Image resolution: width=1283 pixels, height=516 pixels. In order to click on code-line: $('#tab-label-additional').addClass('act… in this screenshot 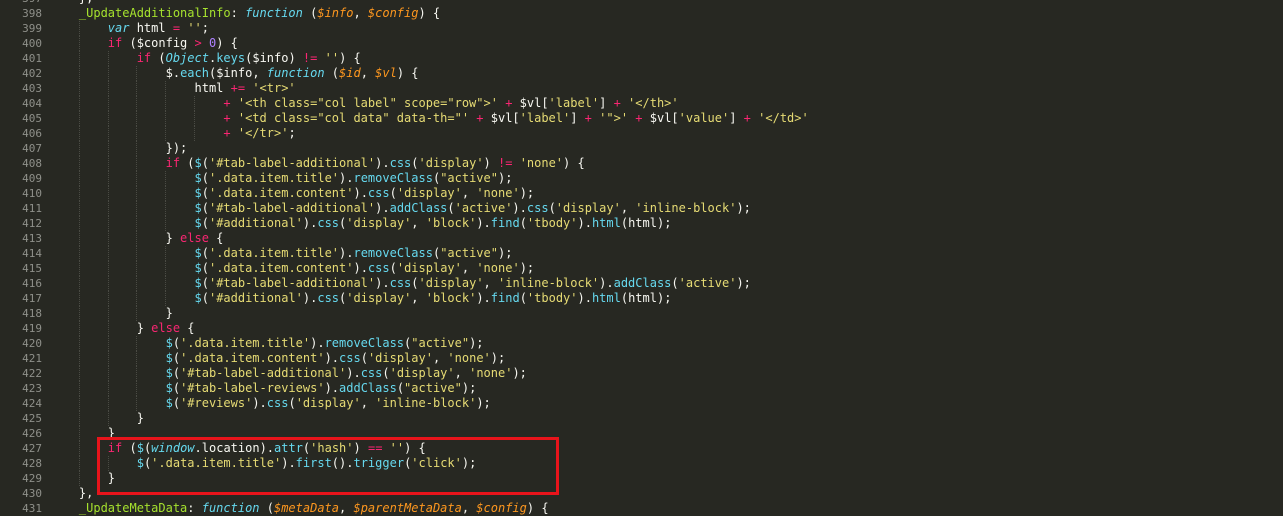, I will do `click(666, 208)`.